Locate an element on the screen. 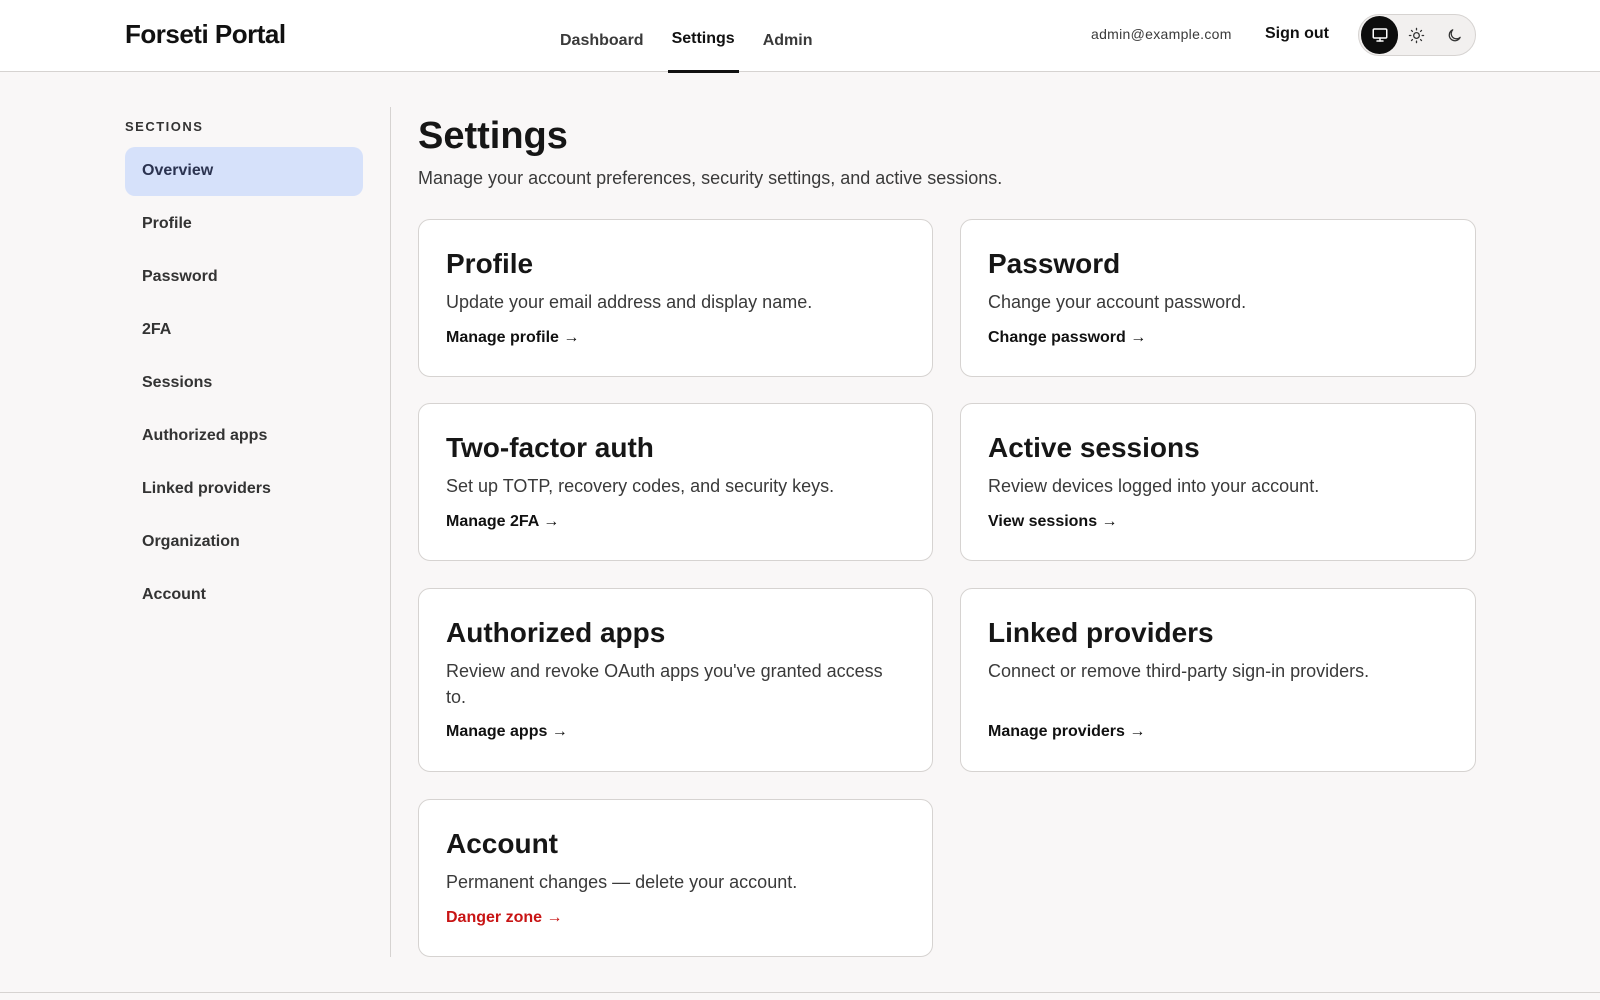  card-title: Account is located at coordinates (502, 843).